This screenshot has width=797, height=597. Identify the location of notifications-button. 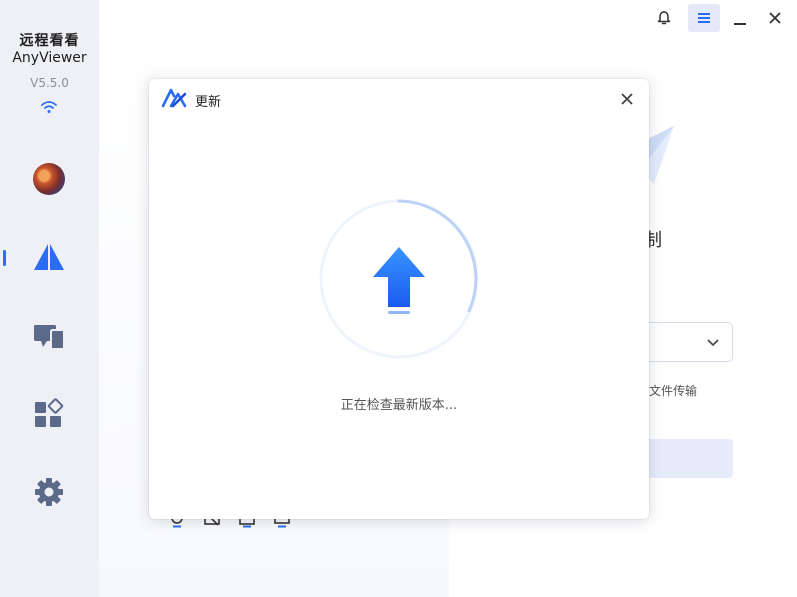
(664, 18).